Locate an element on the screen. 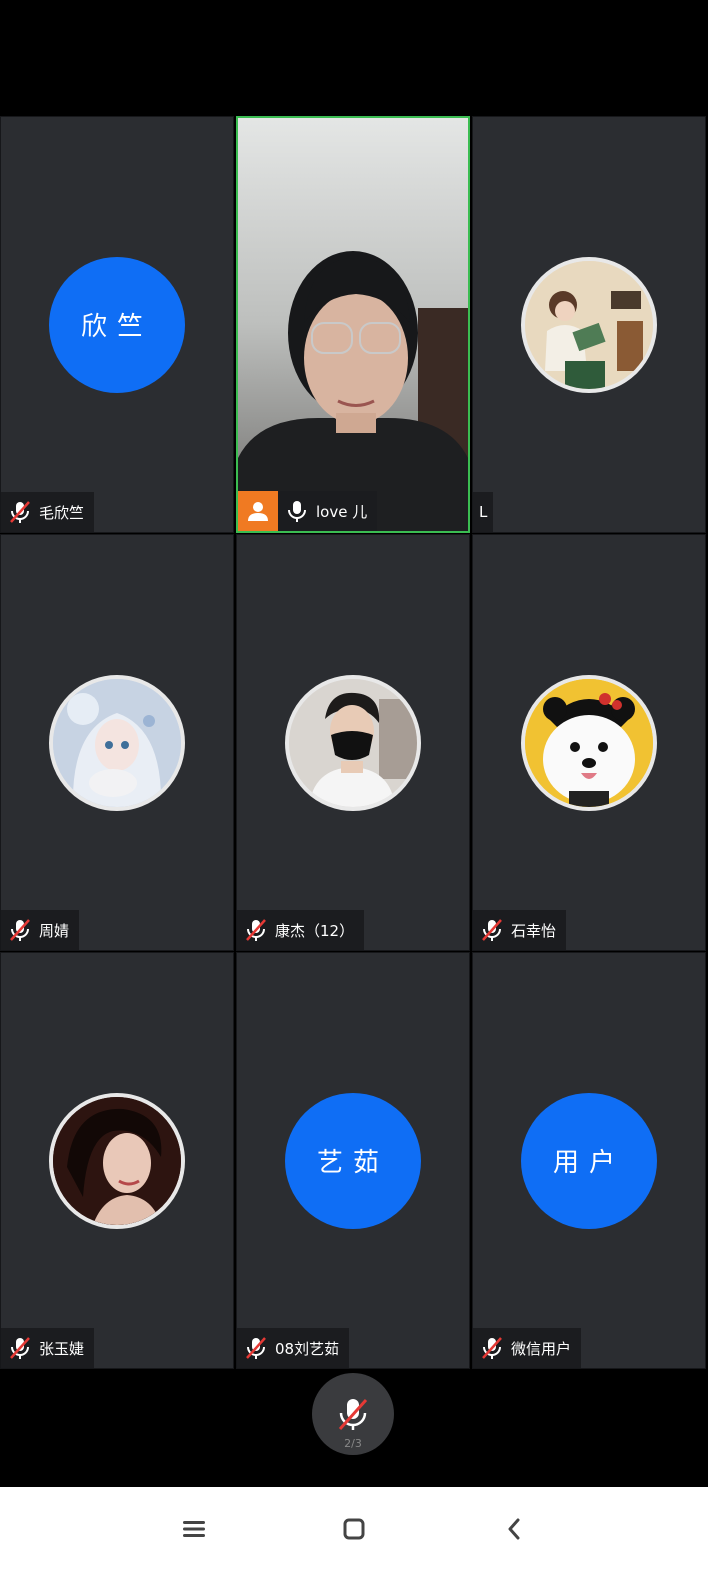 Image resolution: width=708 pixels, height=1573 pixels. participant-tile: 周婧 is located at coordinates (117, 742).